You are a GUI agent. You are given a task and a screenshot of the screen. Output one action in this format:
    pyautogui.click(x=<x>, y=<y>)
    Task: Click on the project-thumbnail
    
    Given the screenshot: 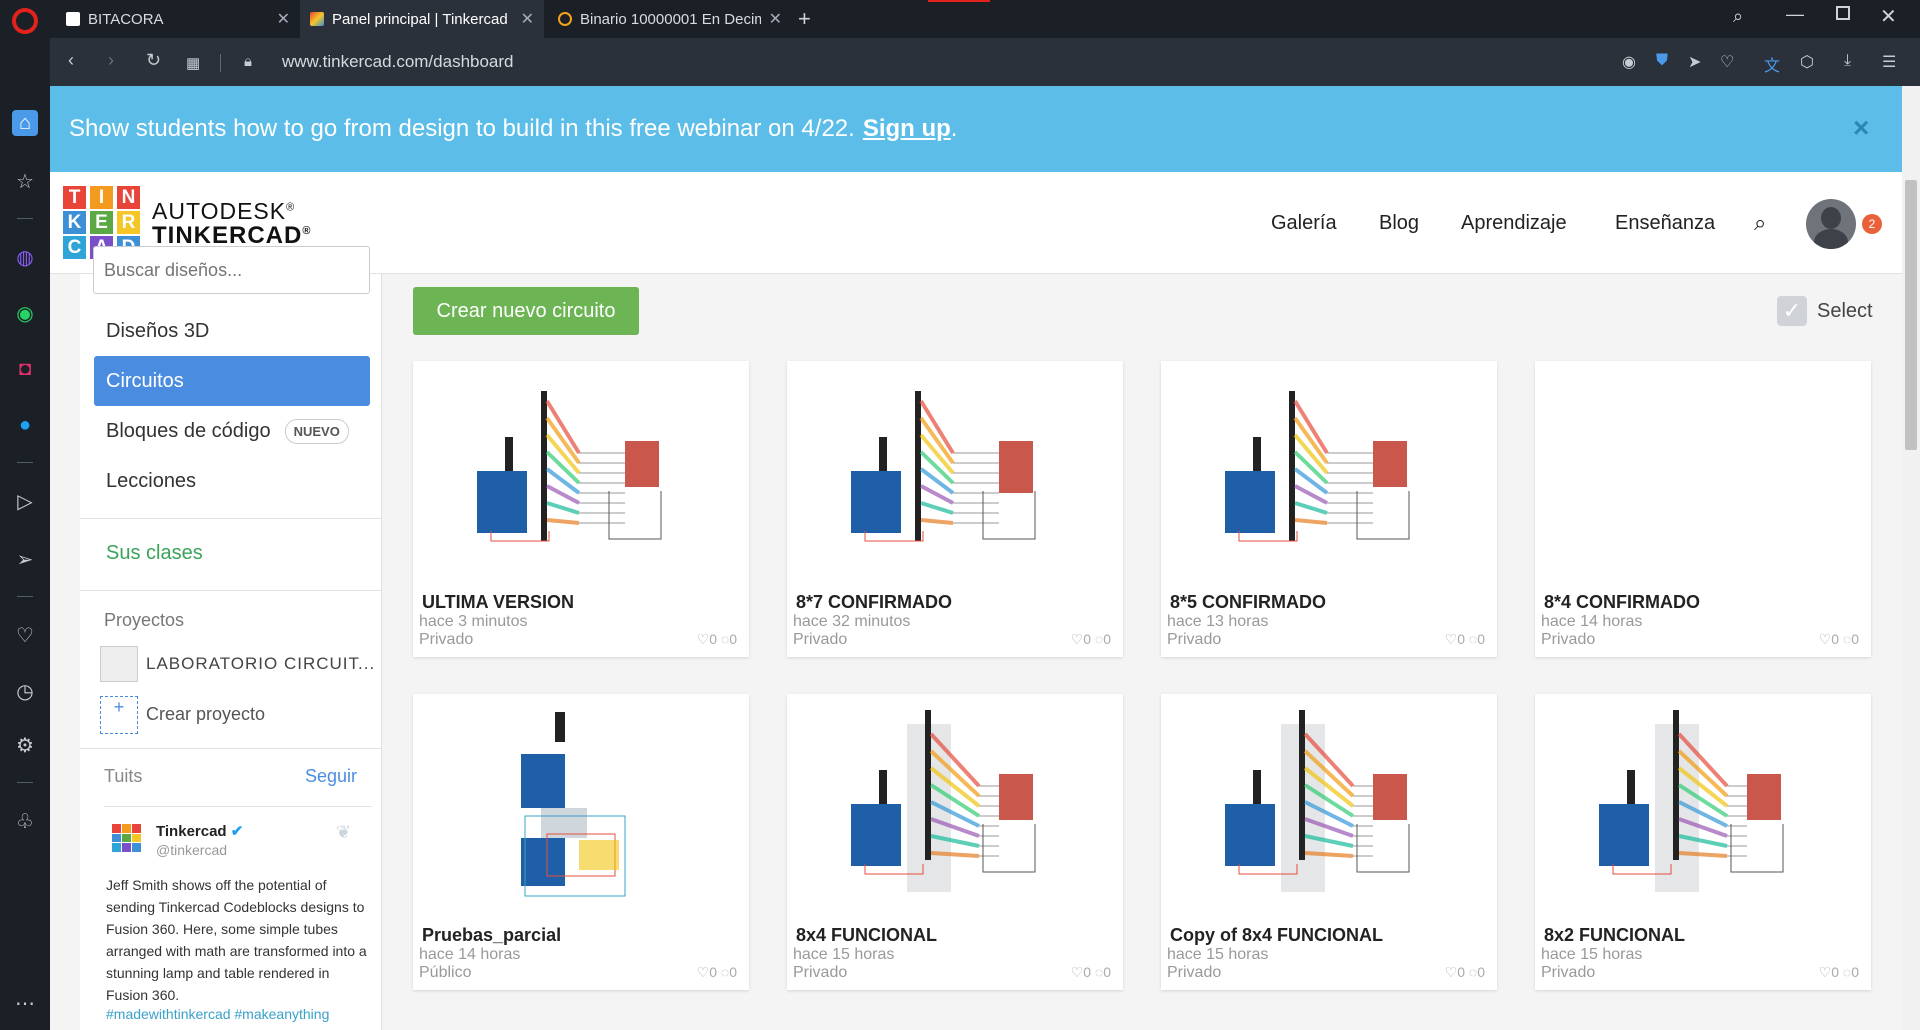 What is the action you would take?
    pyautogui.click(x=119, y=664)
    